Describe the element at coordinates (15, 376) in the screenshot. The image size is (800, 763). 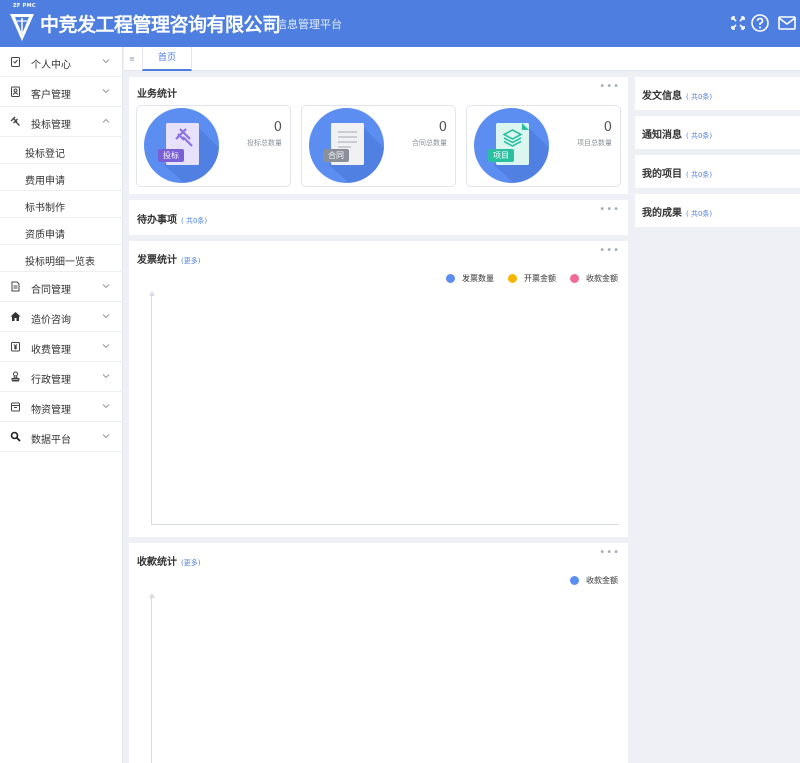
I see `stamp-icon` at that location.